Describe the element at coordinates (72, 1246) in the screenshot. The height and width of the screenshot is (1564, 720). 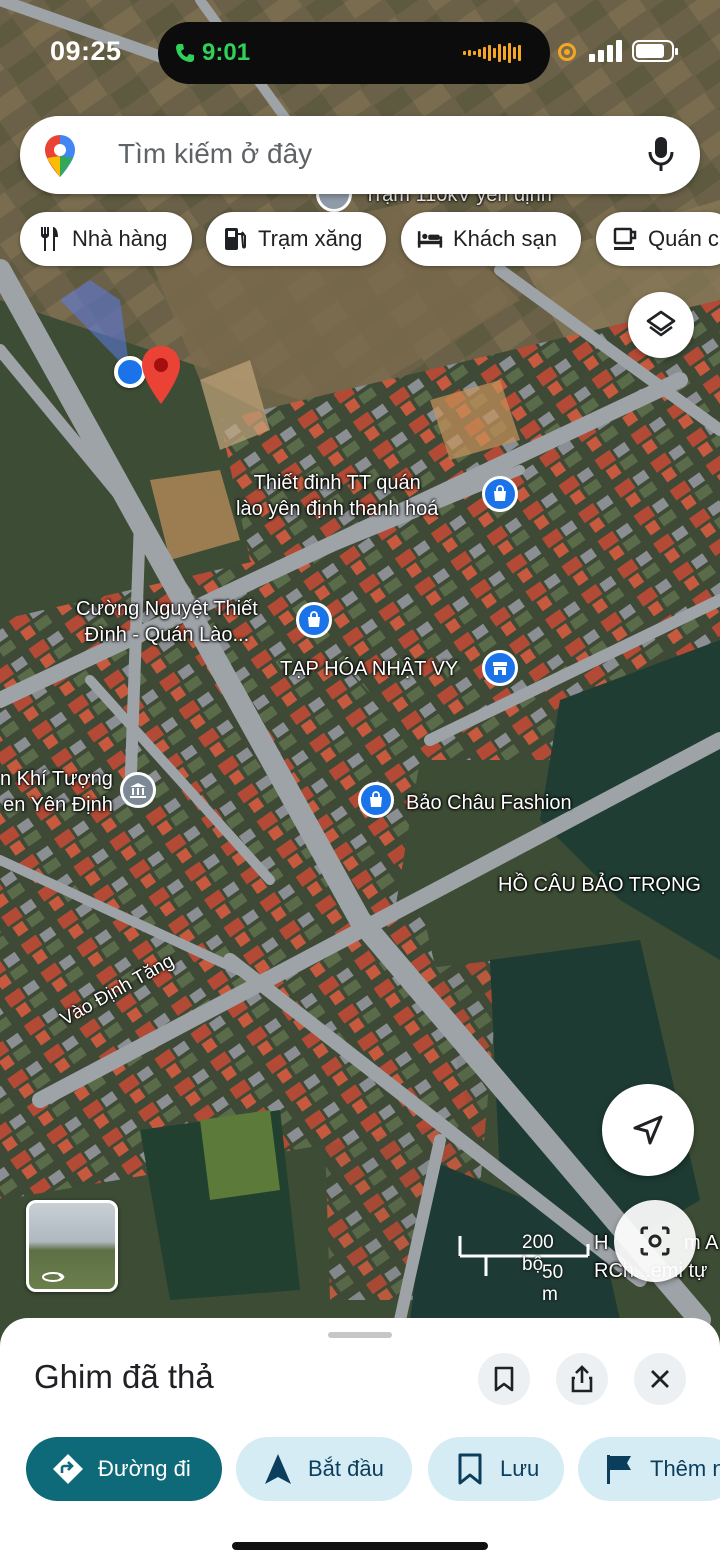
I see `street-view-thumbnail` at that location.